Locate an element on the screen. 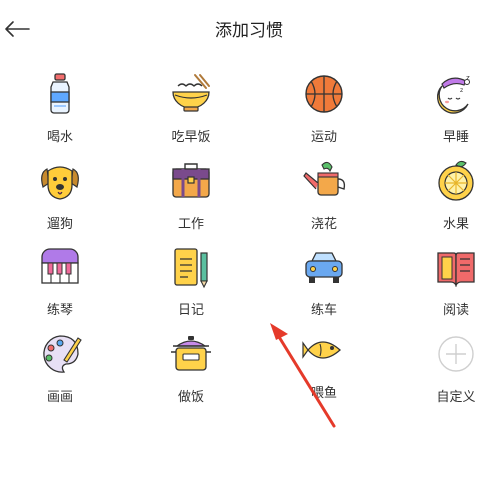  briefcase-icon is located at coordinates (191, 180).